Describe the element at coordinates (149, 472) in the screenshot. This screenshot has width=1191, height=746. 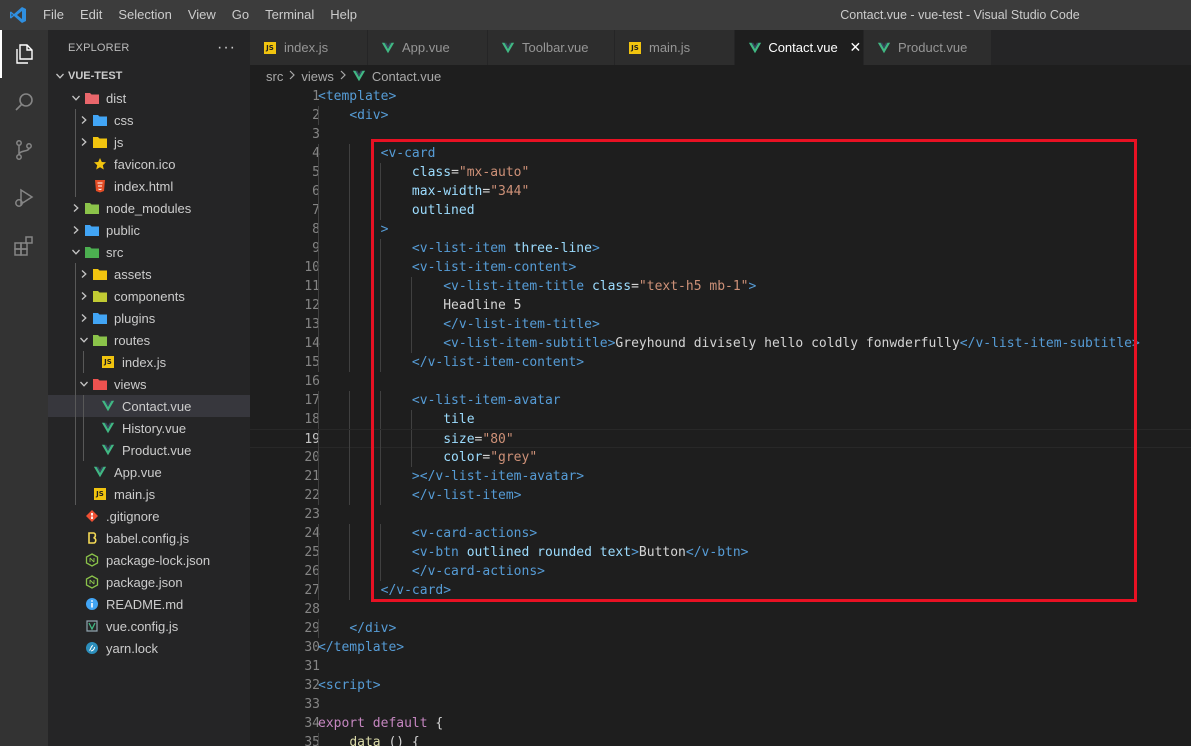
I see `tree-file: App.vue` at that location.